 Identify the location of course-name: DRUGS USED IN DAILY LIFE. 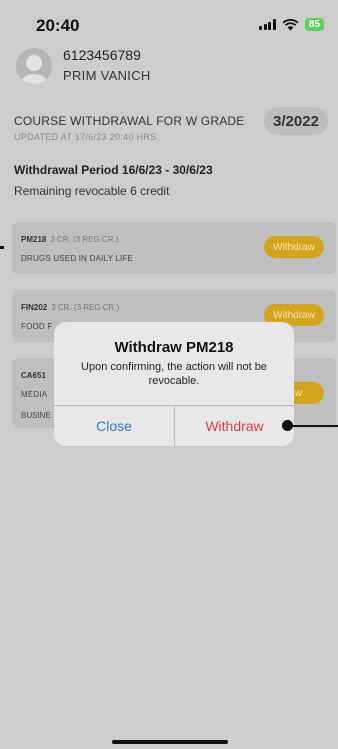
(77, 258).